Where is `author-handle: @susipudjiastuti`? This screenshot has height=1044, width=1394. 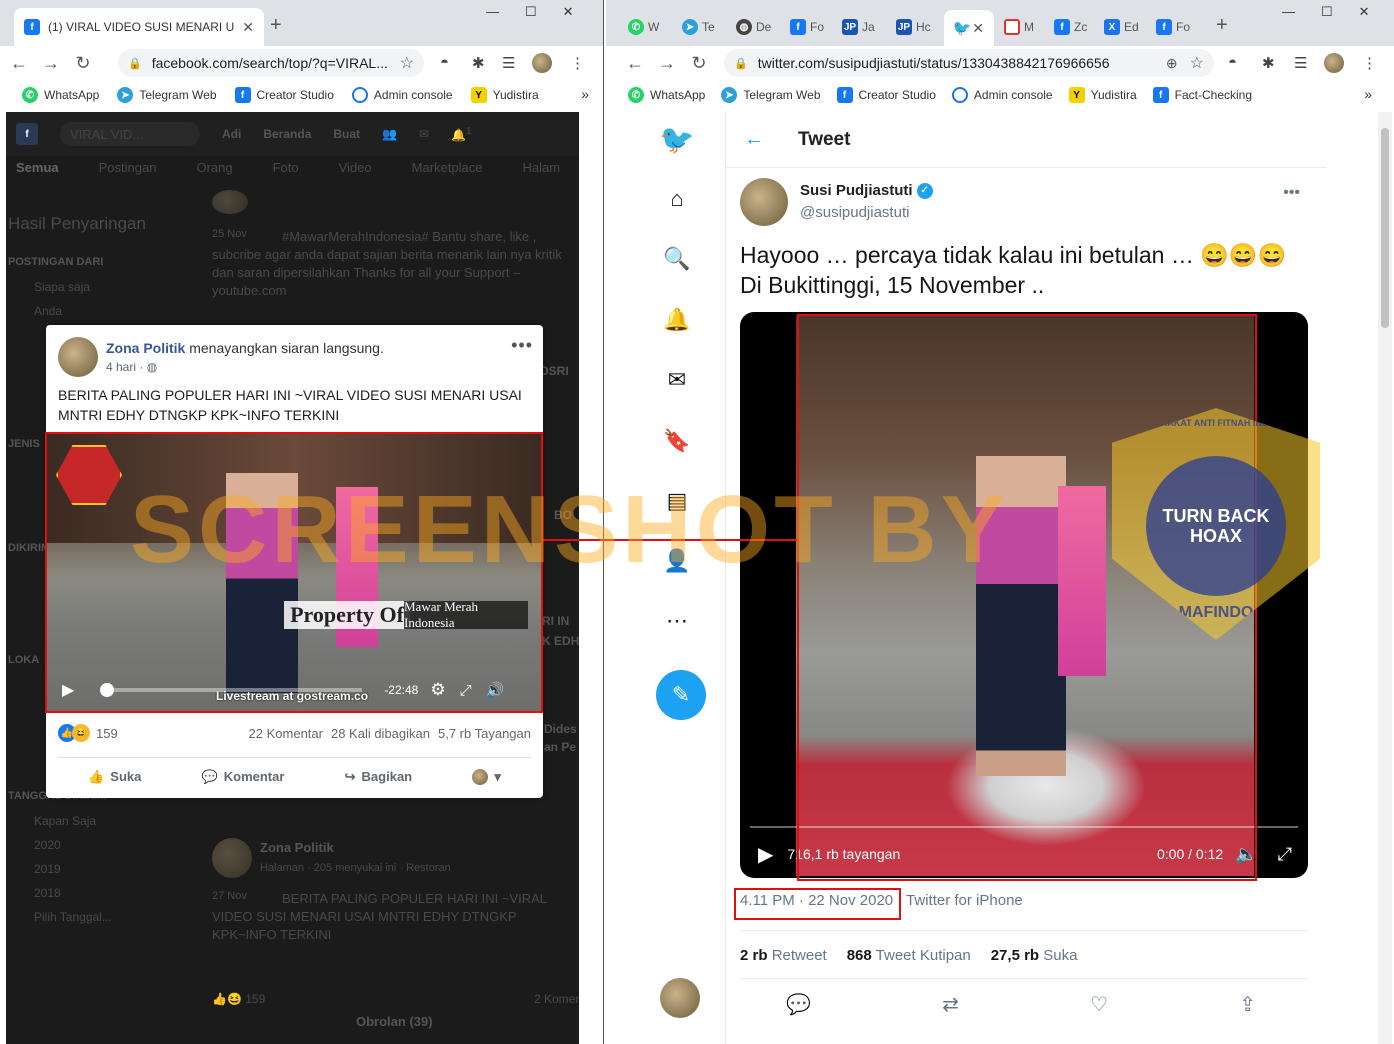 author-handle: @susipudjiastuti is located at coordinates (854, 212).